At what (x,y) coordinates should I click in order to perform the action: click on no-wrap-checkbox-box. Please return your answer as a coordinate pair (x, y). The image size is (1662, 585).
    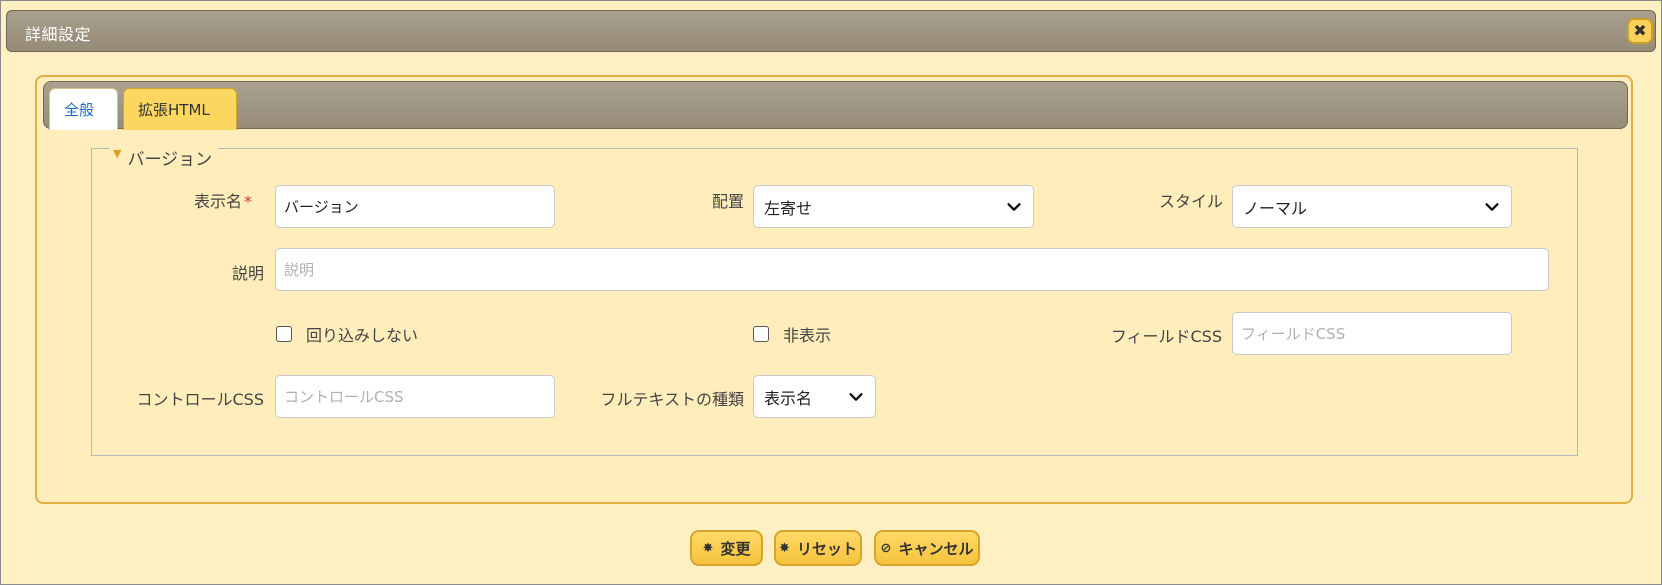
    Looking at the image, I should click on (284, 334).